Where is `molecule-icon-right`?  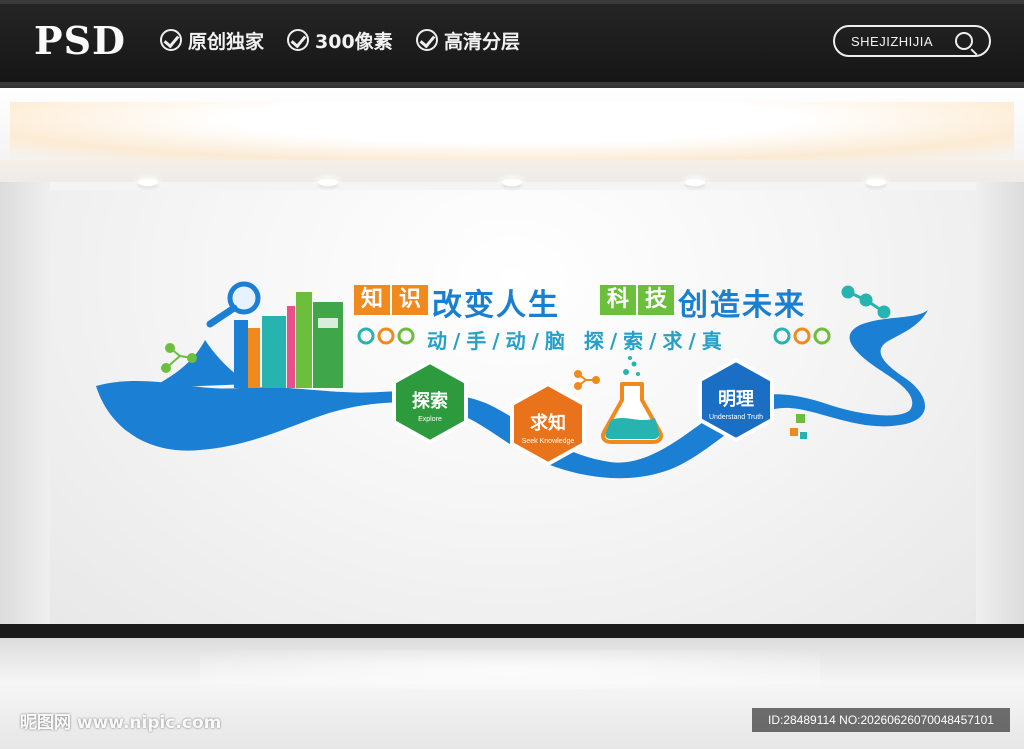 molecule-icon-right is located at coordinates (866, 302).